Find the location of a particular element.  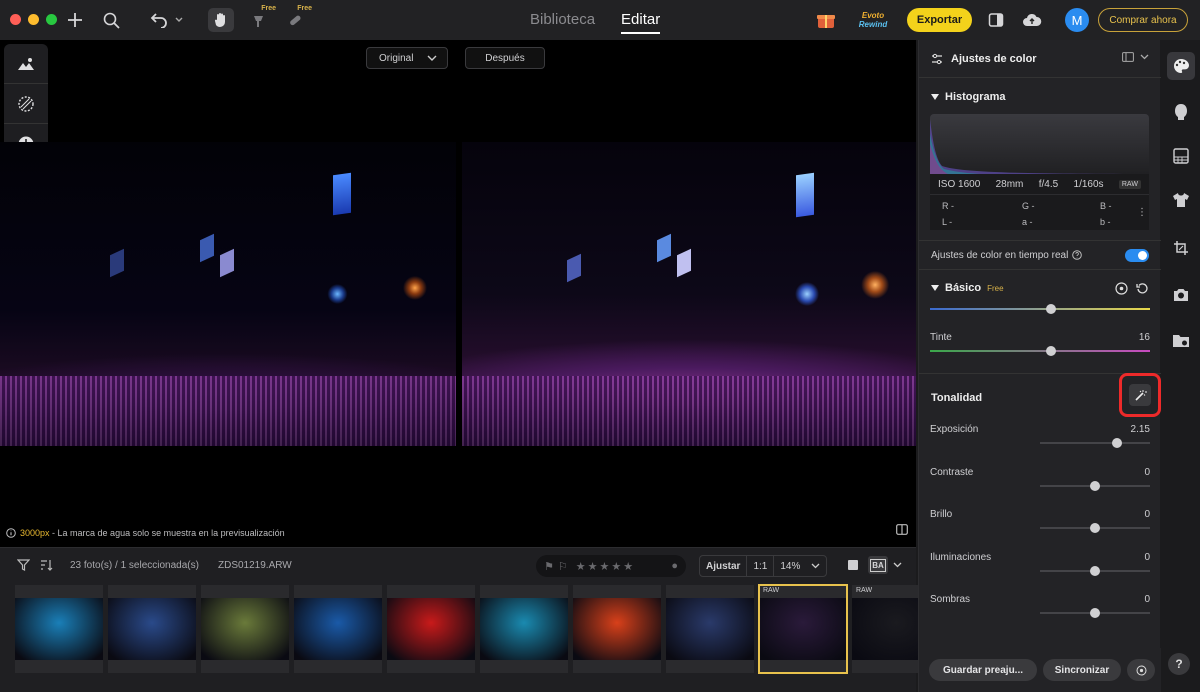

color-label-icon: ● is located at coordinates (674, 566).